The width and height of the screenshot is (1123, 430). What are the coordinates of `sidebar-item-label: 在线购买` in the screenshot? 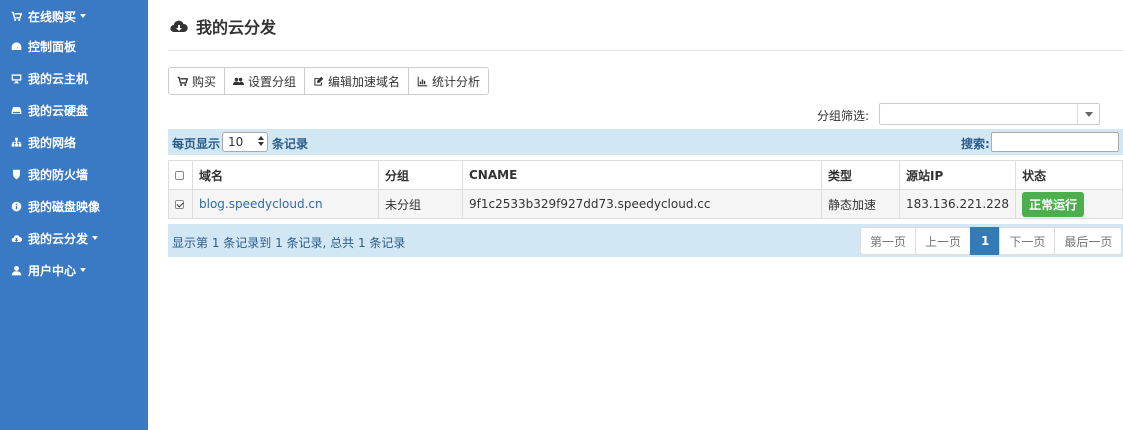 It's located at (52, 16).